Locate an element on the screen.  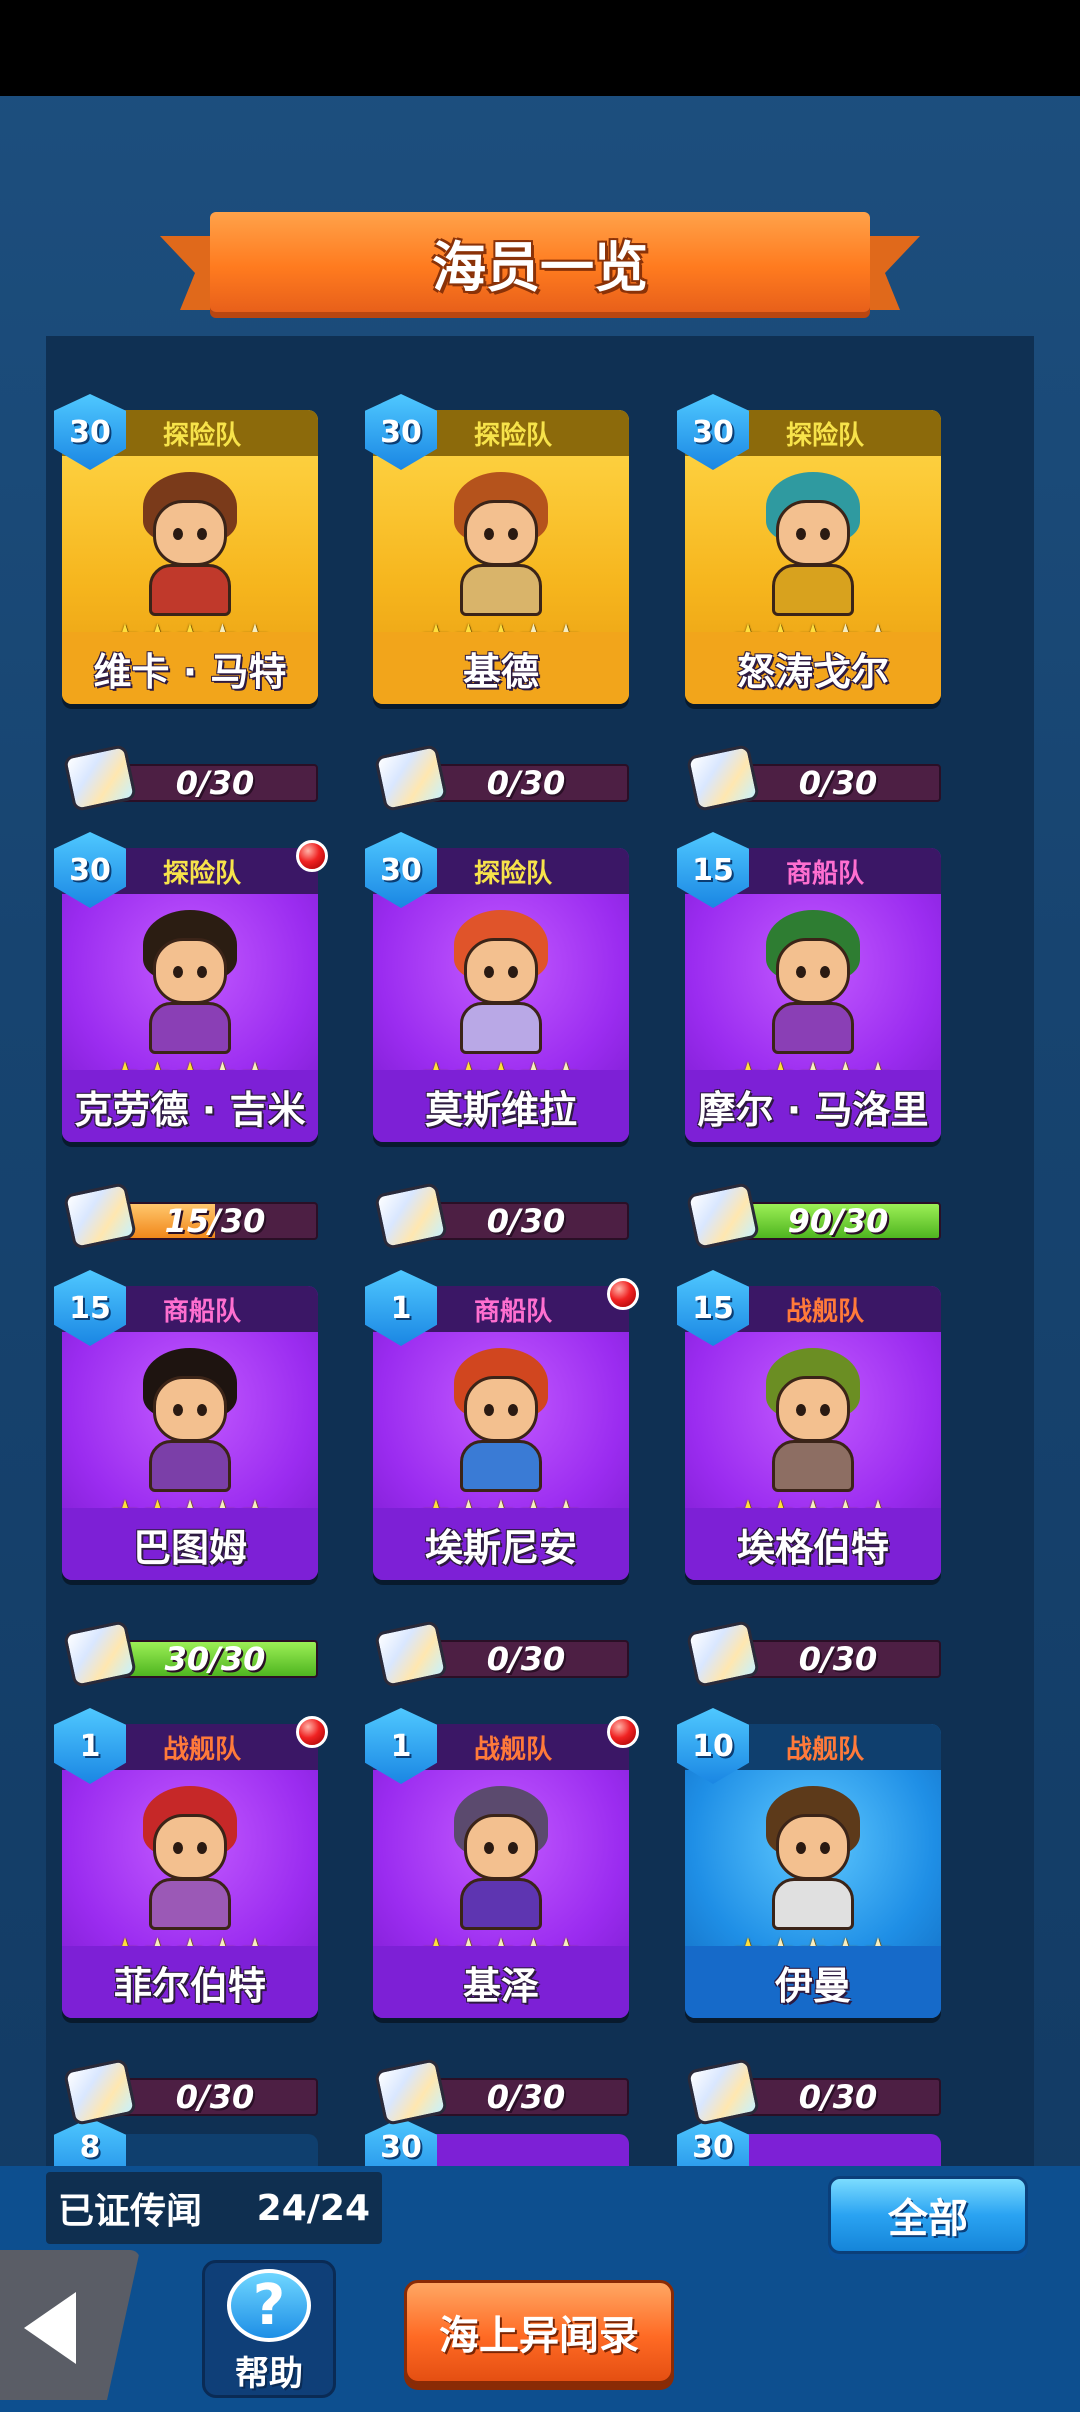
filter-all-button: 全部 is located at coordinates (928, 2215).